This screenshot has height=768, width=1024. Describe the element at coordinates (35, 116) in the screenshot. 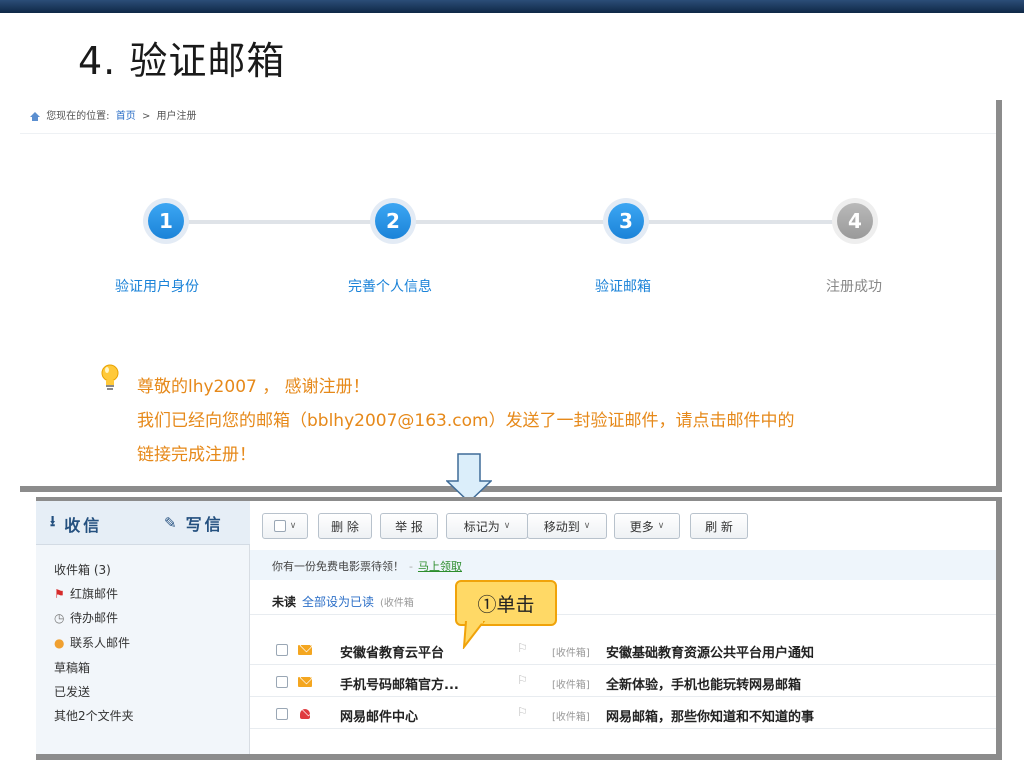

I see `home-icon` at that location.